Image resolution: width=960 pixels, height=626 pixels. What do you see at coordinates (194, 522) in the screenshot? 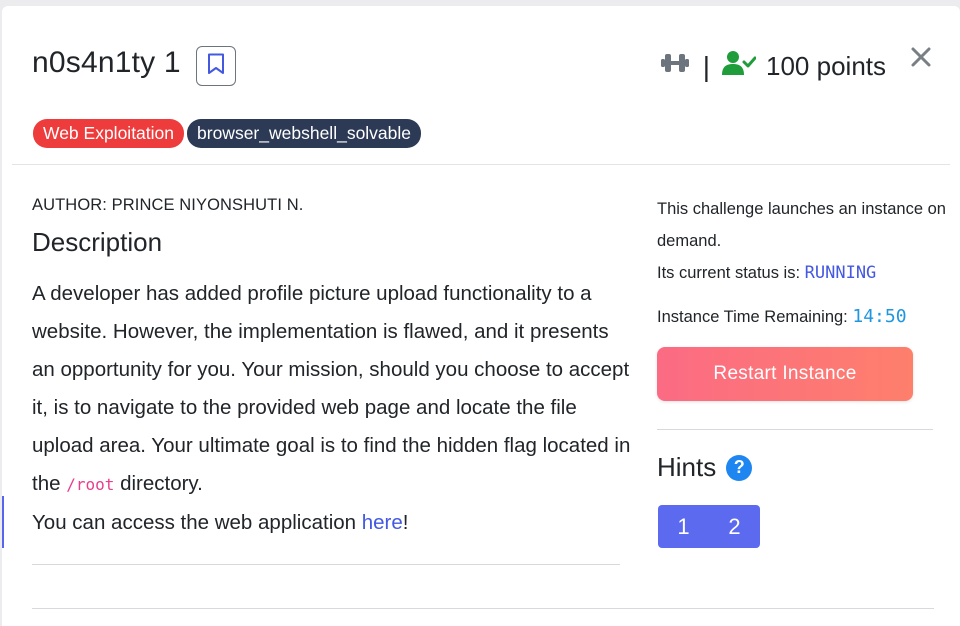
I see `access-text: You can access the web application` at bounding box center [194, 522].